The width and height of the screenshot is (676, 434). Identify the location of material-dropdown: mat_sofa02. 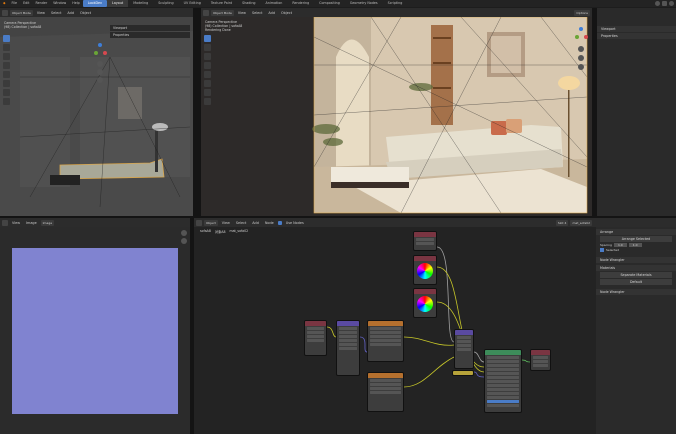
(581, 222).